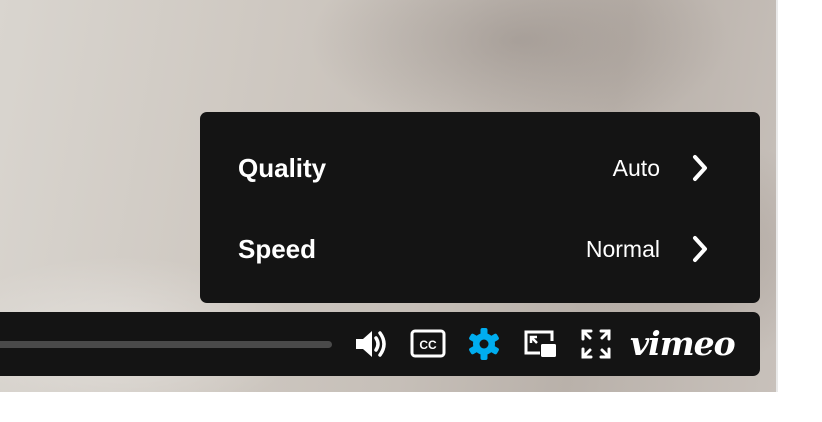  I want to click on control-bar: CC vimeo, so click(380, 344).